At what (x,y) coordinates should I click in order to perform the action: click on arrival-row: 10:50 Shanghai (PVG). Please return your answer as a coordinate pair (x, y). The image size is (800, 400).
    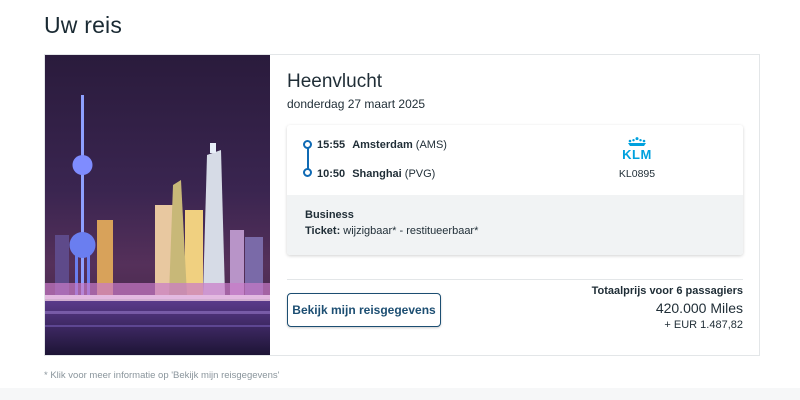
    Looking at the image, I should click on (376, 174).